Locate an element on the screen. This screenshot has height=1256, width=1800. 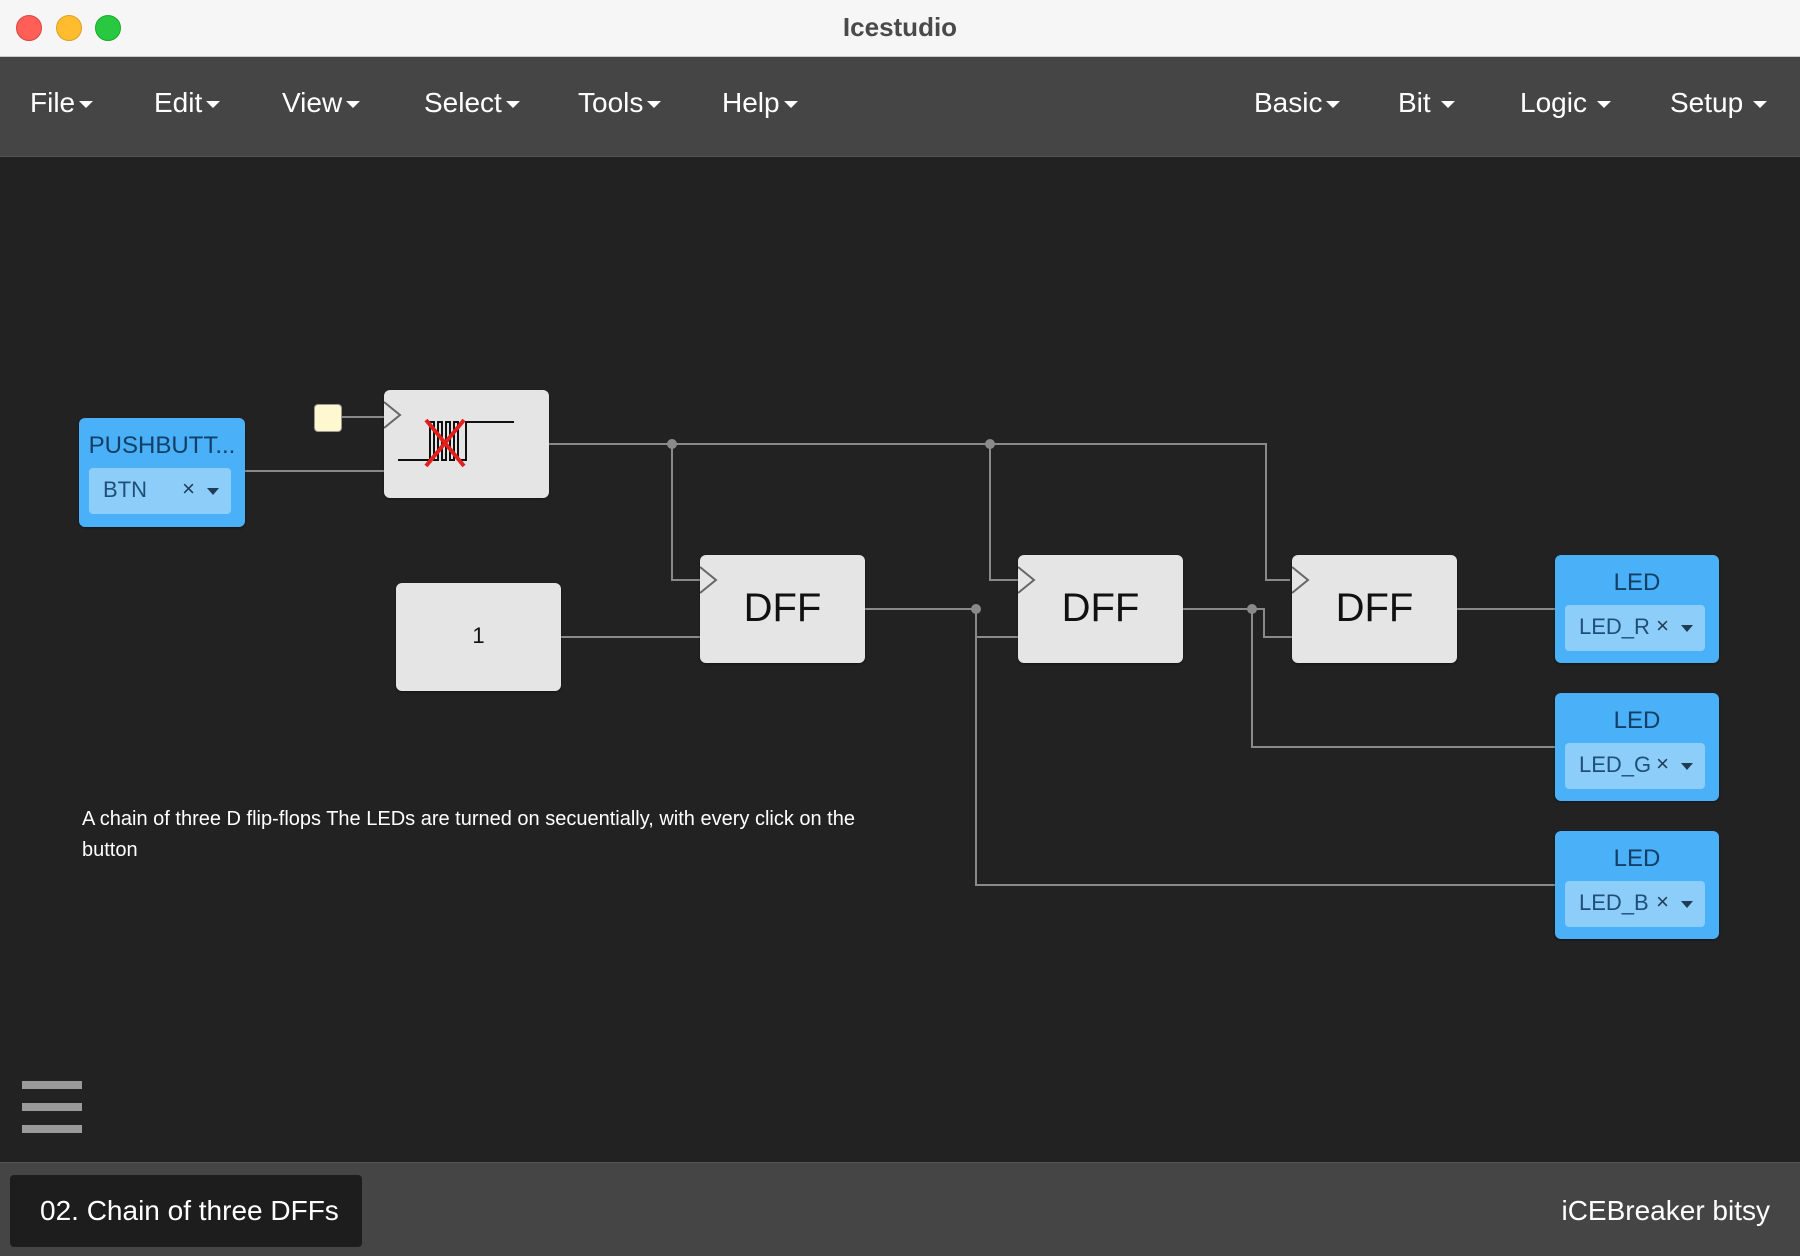
menu-bit: Bit is located at coordinates (1426, 103).